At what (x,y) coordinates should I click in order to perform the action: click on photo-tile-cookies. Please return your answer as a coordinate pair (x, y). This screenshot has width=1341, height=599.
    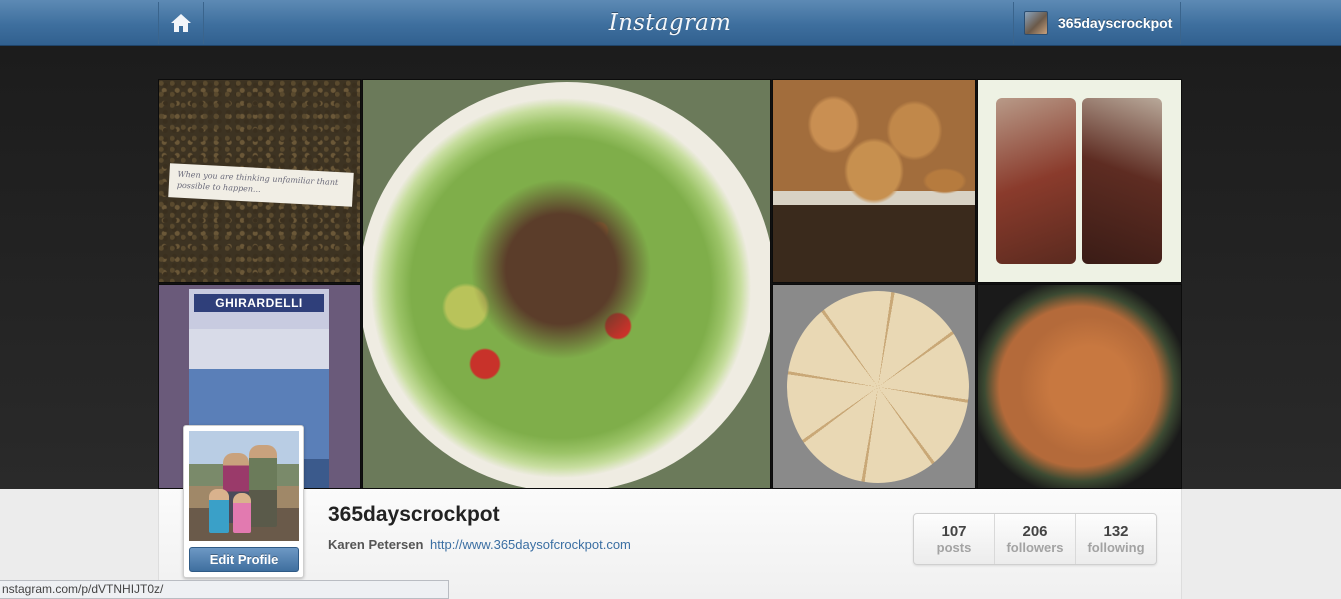
    Looking at the image, I should click on (874, 181).